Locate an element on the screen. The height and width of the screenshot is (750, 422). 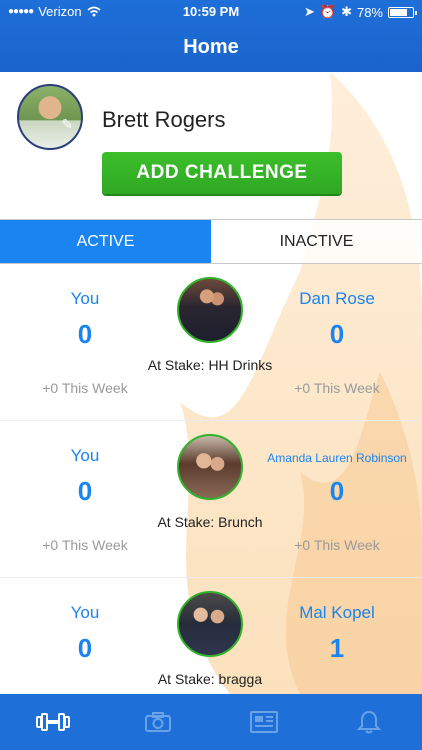
bluetooth-icon: ✱ is located at coordinates (346, 11).